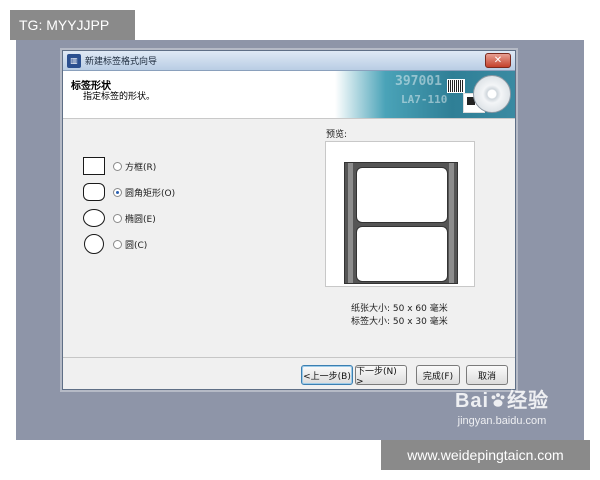 The image size is (600, 480). I want to click on title-bar: ▥ 新建标签格式向导 ✕, so click(289, 61).